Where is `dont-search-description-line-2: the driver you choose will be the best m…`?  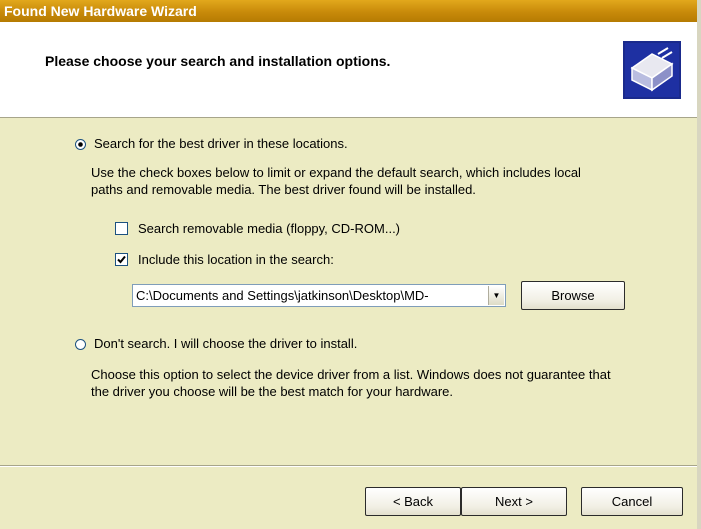 dont-search-description-line-2: the driver you choose will be the best m… is located at coordinates (272, 391).